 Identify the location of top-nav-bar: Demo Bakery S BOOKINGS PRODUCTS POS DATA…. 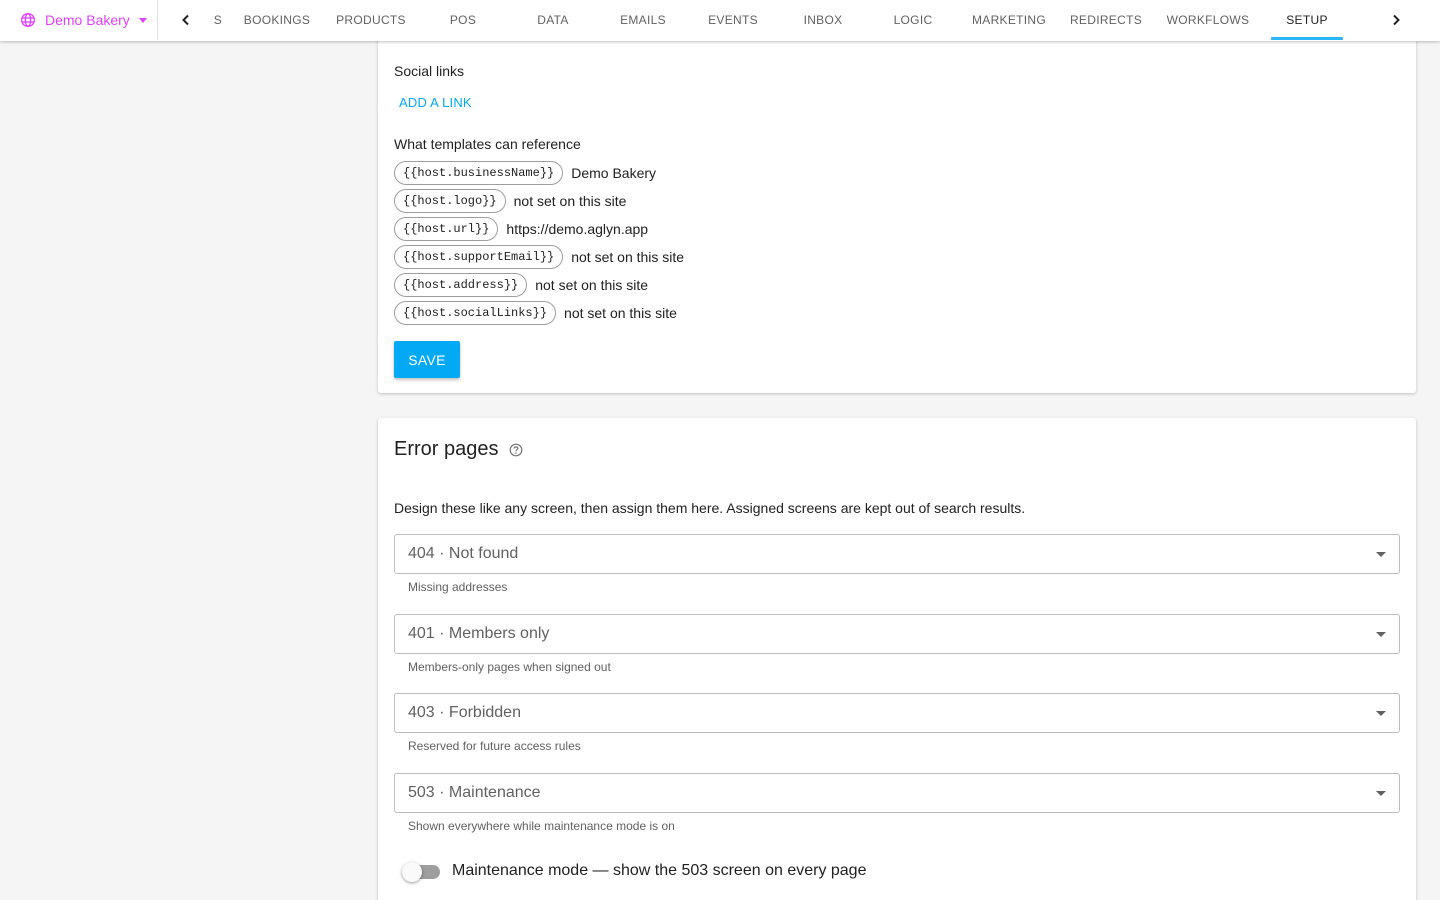
(720, 20).